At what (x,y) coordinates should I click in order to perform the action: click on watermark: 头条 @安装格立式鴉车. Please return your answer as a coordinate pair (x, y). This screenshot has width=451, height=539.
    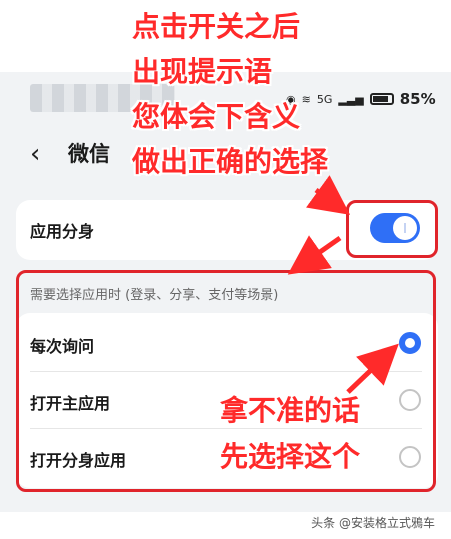
    Looking at the image, I should click on (373, 523).